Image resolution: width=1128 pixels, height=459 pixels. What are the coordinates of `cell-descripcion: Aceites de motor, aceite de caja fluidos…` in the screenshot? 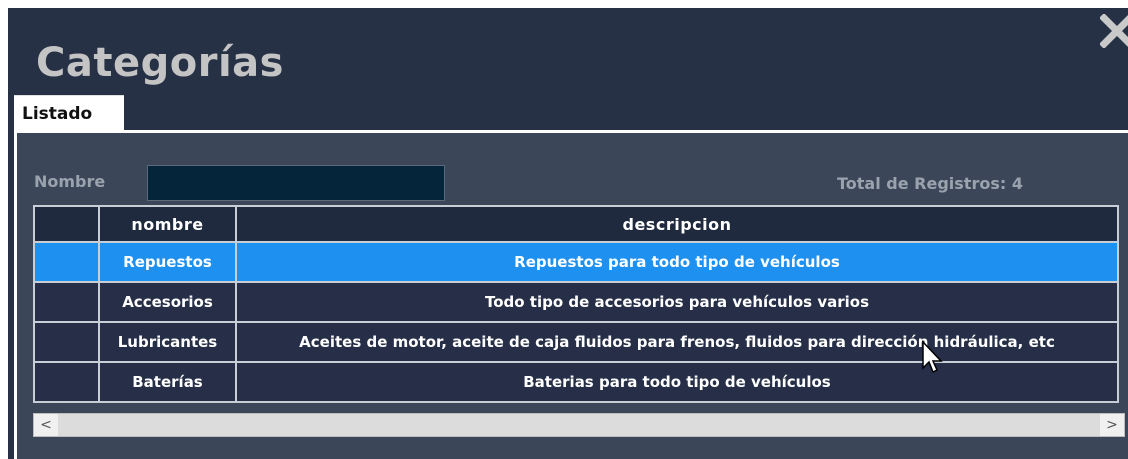 It's located at (677, 342).